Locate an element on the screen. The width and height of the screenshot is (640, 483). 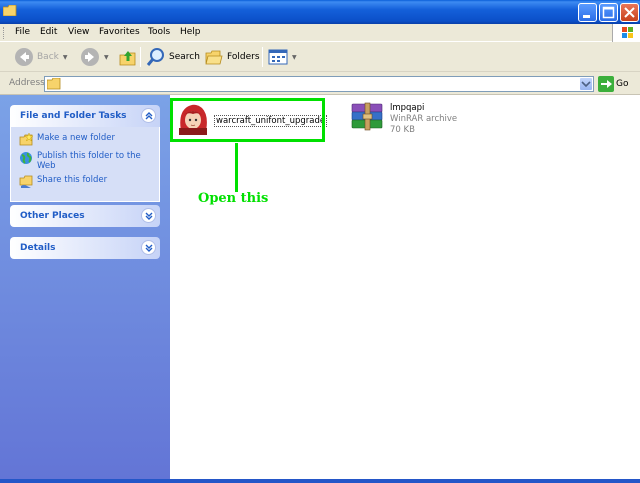
folders-label: Folders is located at coordinates (243, 57).